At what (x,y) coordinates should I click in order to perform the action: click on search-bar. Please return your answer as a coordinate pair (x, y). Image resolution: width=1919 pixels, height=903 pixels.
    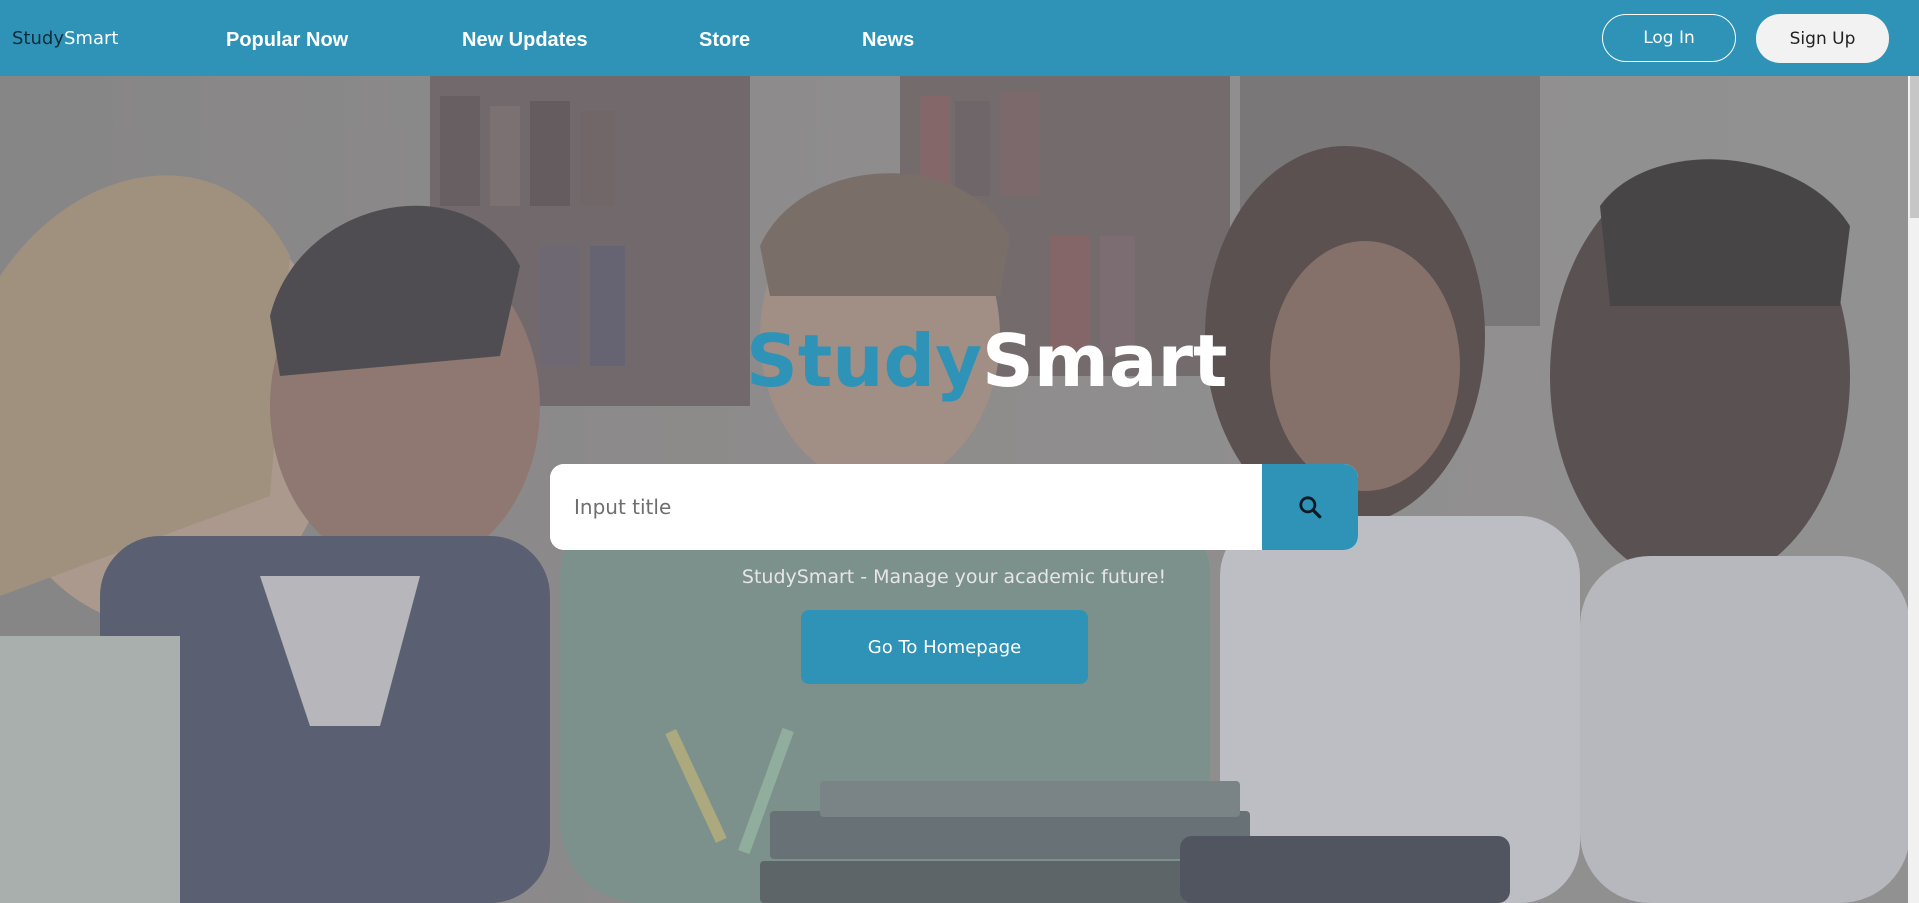
    Looking at the image, I should click on (954, 507).